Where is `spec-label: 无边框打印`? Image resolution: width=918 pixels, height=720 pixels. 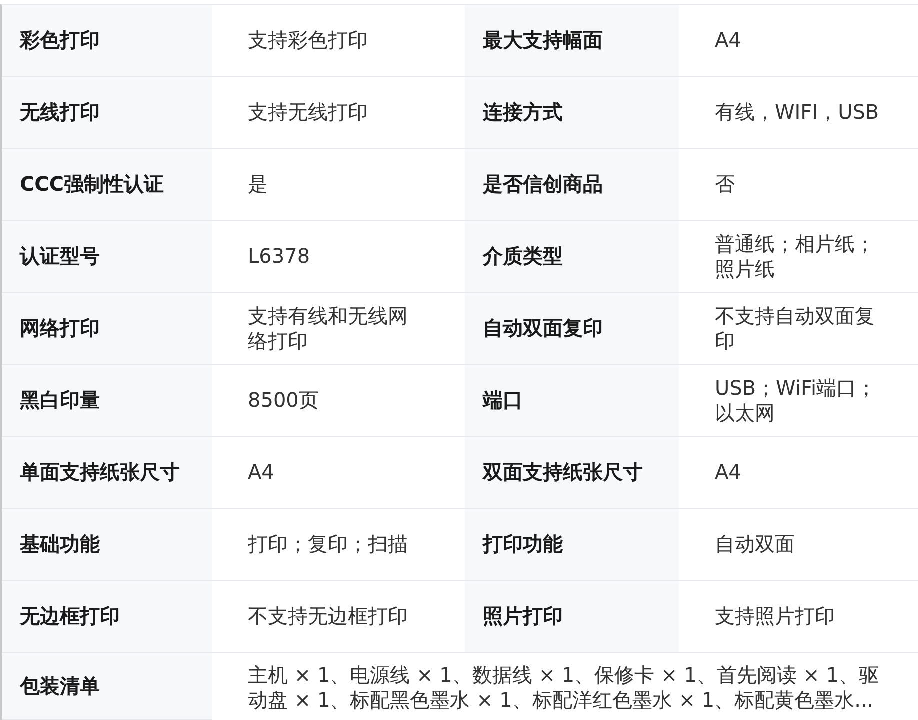
spec-label: 无边框打印 is located at coordinates (107, 617).